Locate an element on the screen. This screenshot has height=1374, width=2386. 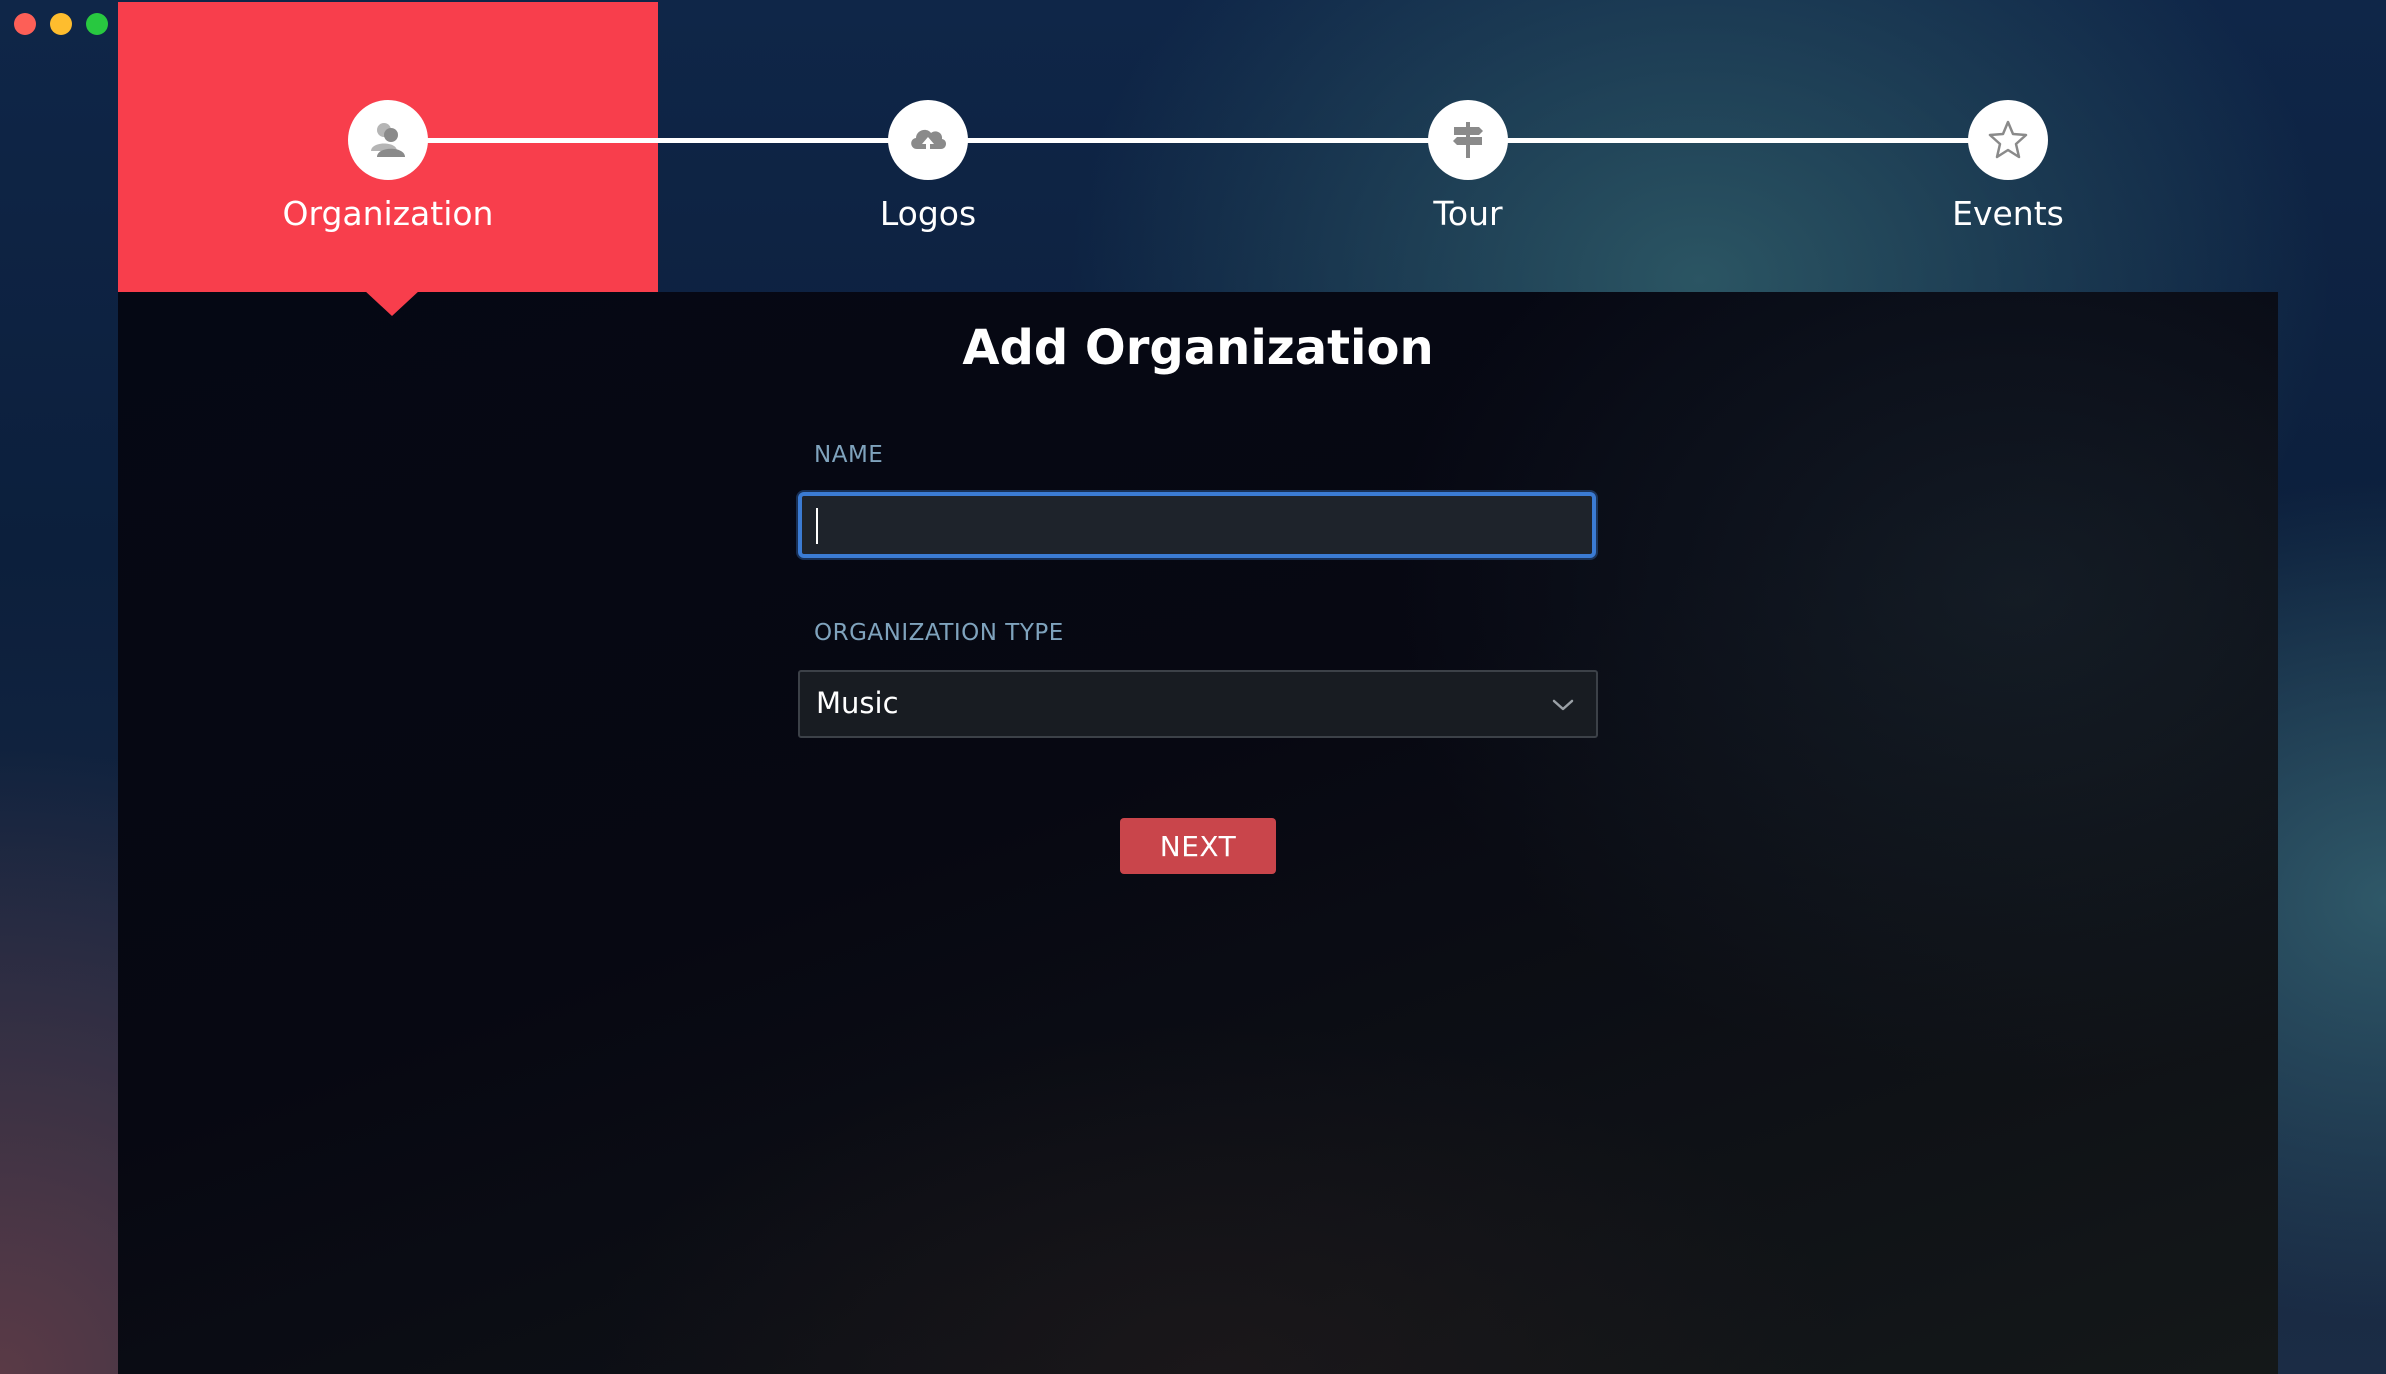
next-button: NEXT is located at coordinates (1198, 846).